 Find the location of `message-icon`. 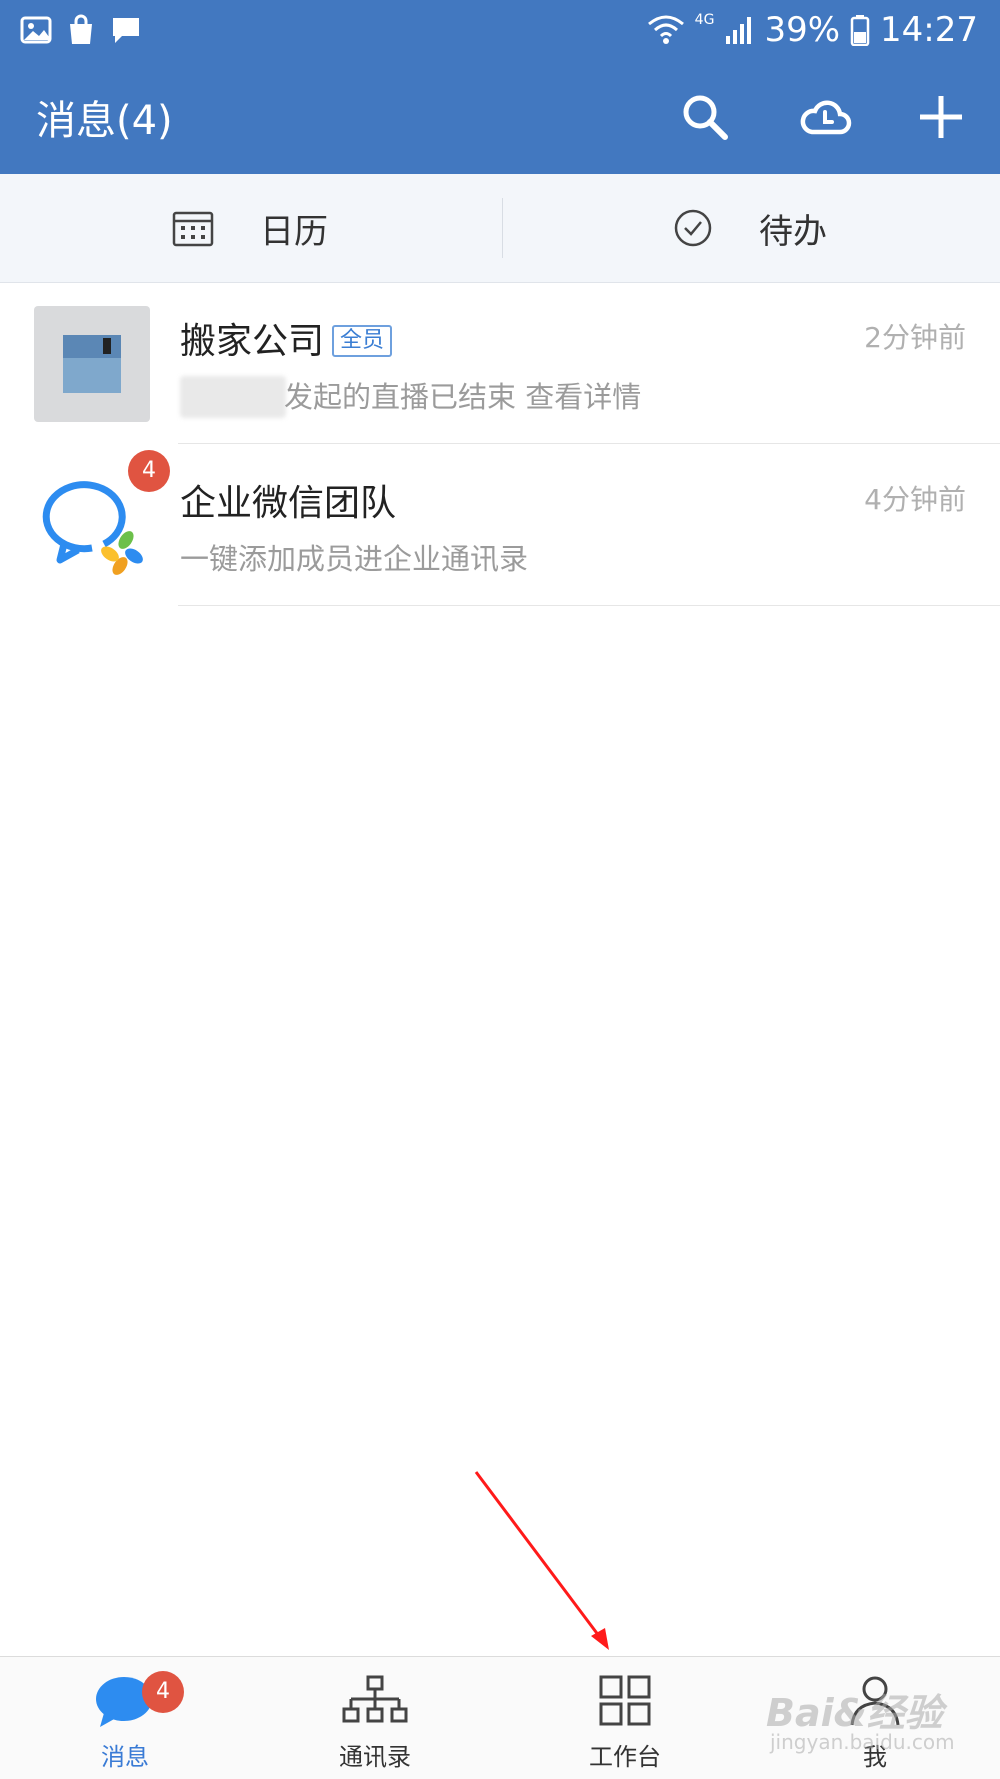

message-icon is located at coordinates (126, 30).